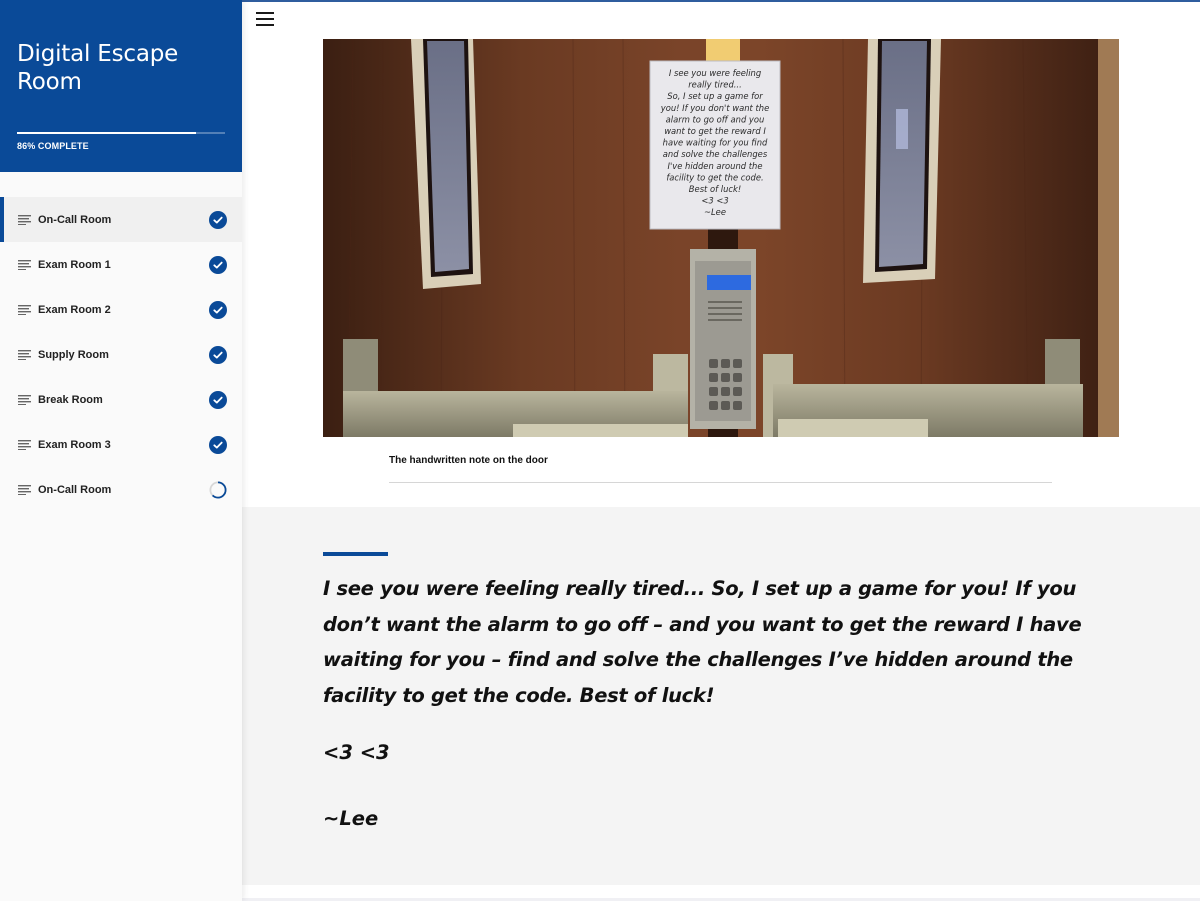 Image resolution: width=1200 pixels, height=901 pixels. Describe the element at coordinates (74, 444) in the screenshot. I see `lesson-label: Exam Room 3` at that location.